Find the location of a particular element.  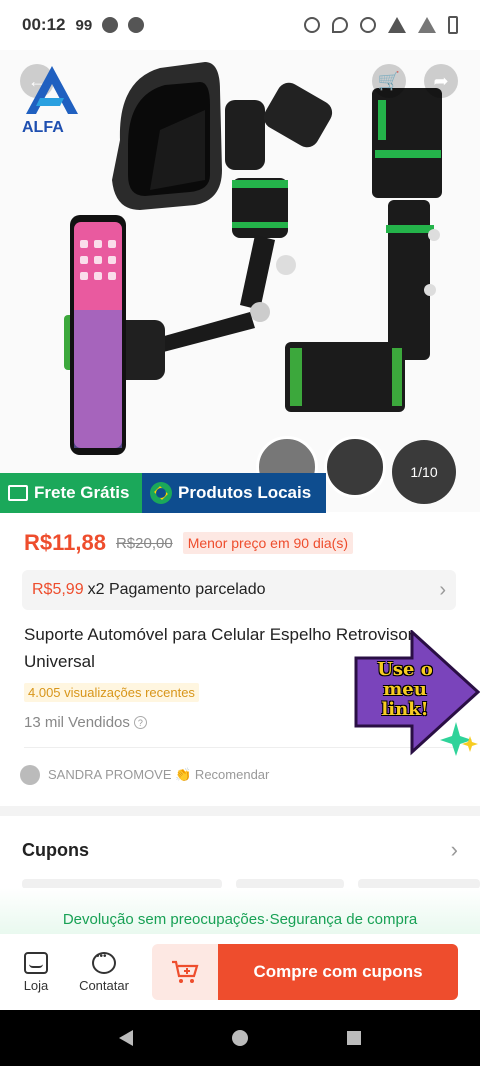

wifi-icon is located at coordinates (397, 25).